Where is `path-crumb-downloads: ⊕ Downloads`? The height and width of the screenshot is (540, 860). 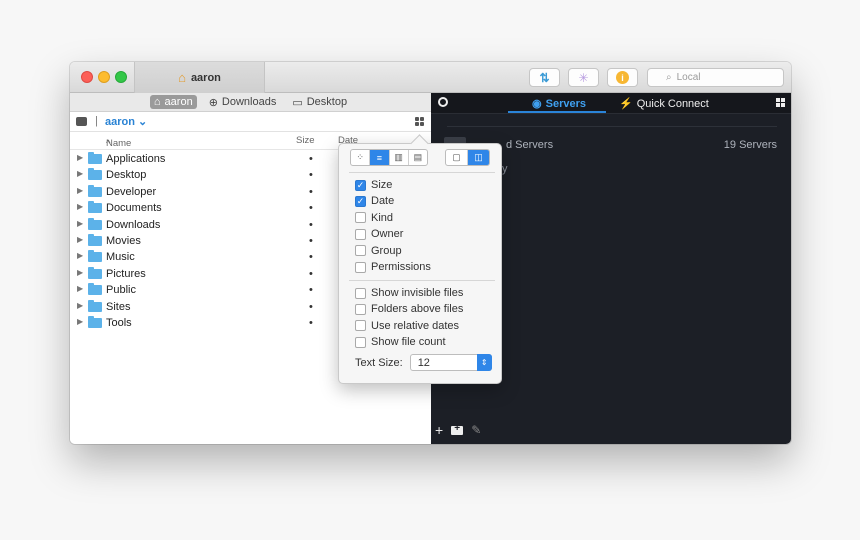
path-crumb-downloads: ⊕ Downloads is located at coordinates (243, 102).